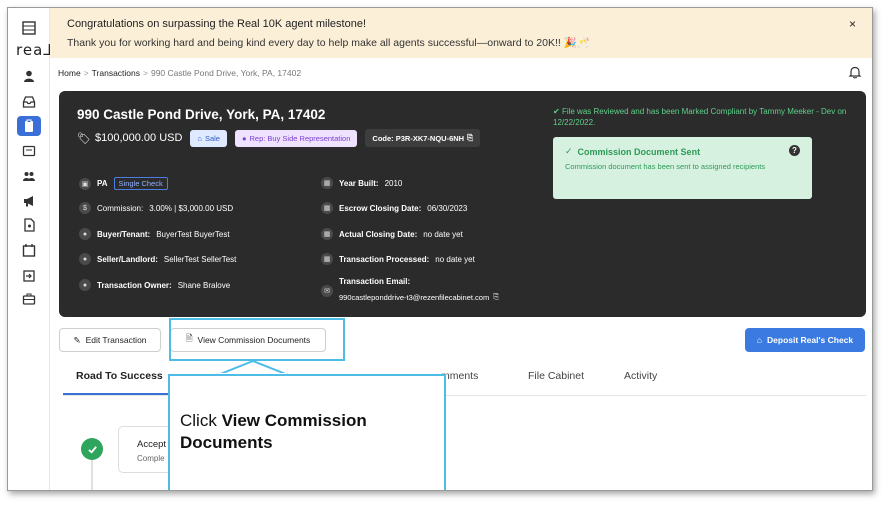 This screenshot has width=891, height=508. Describe the element at coordinates (556, 111) in the screenshot. I see `check-circle-icon: ✔` at that location.